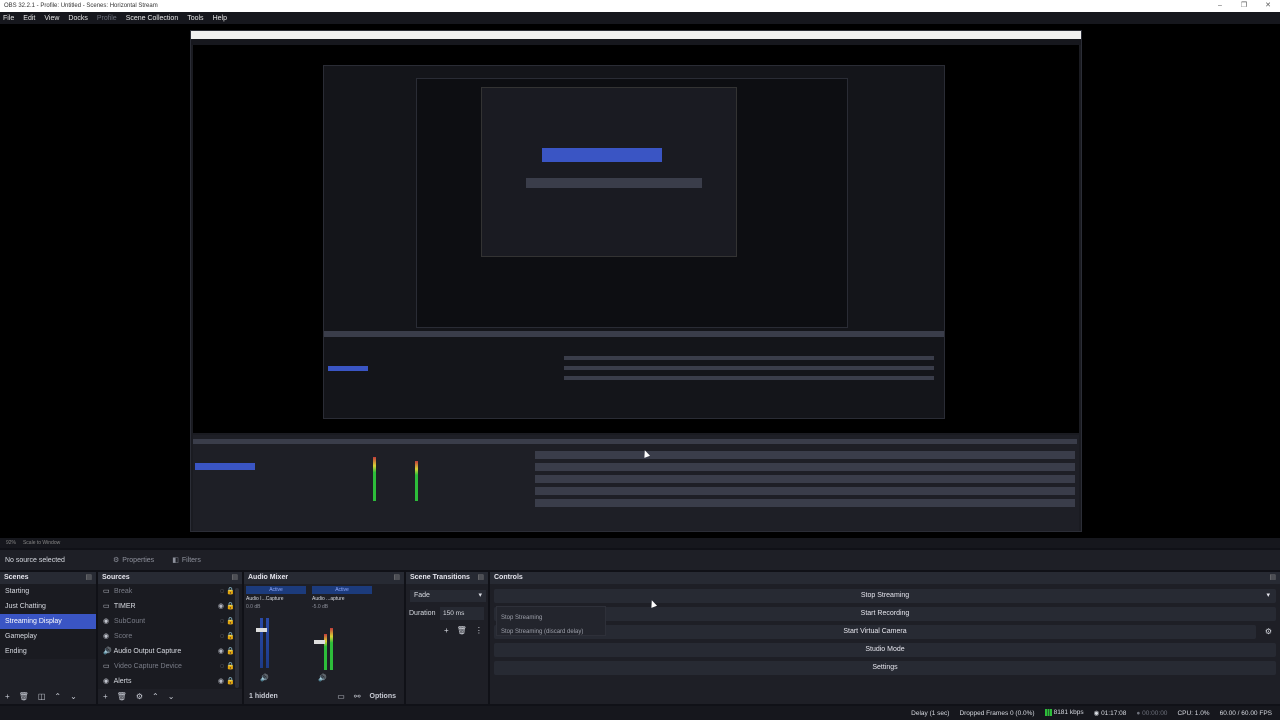  I want to click on image-icon: ▭, so click(106, 606).